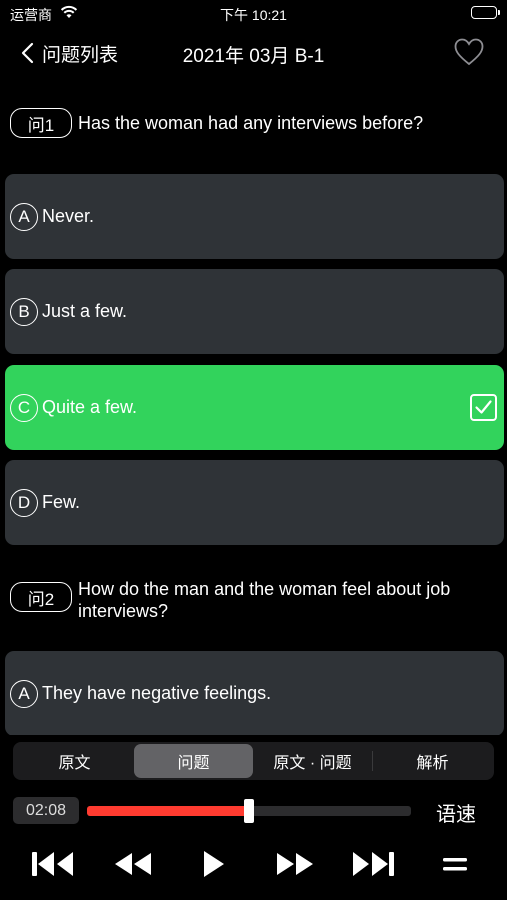 The image size is (507, 900). I want to click on option-c: C Quite a few., so click(254, 407).